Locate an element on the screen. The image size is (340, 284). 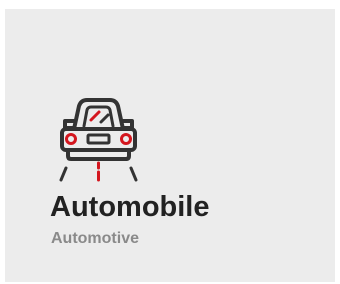
car-front-icon is located at coordinates (98, 132).